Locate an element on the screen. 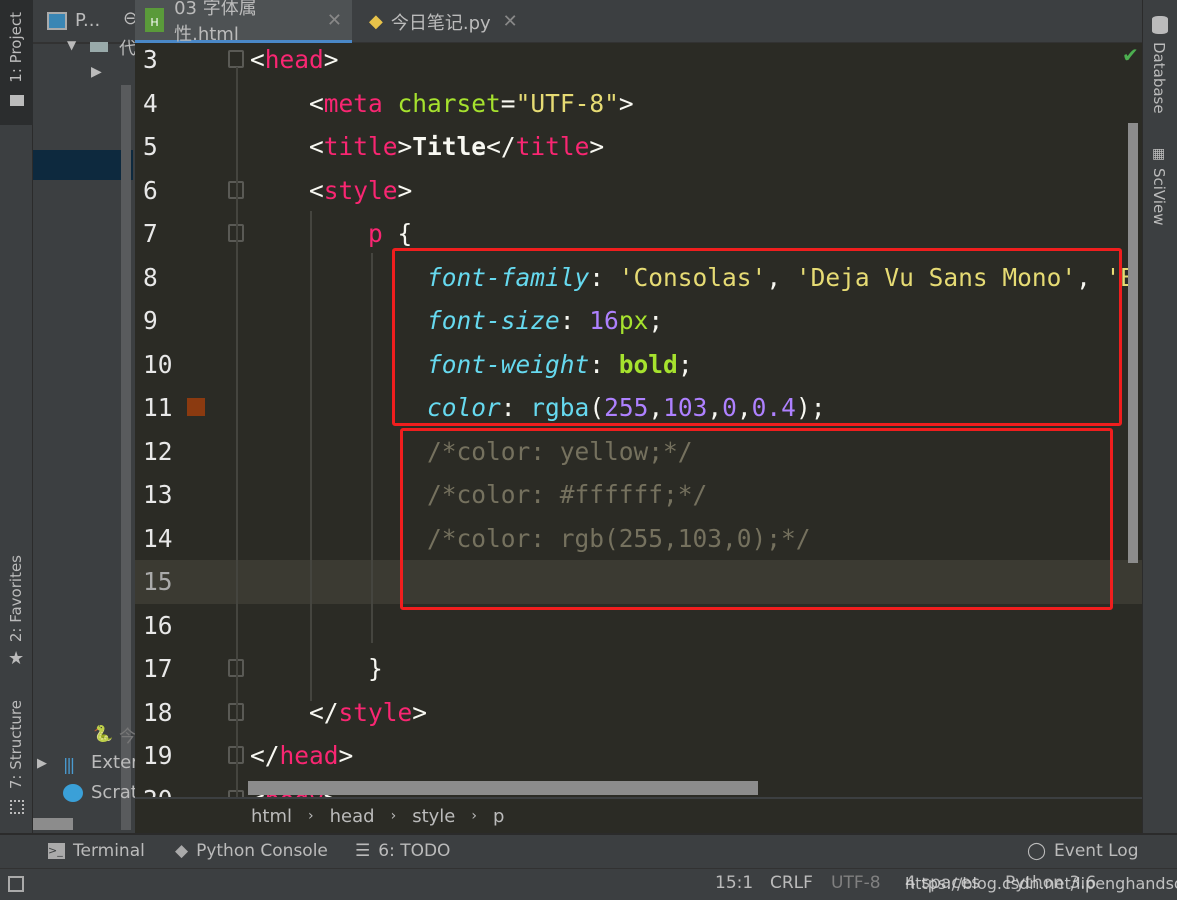 Image resolution: width=1177 pixels, height=900 pixels. breadcrumb-item: head is located at coordinates (352, 816).